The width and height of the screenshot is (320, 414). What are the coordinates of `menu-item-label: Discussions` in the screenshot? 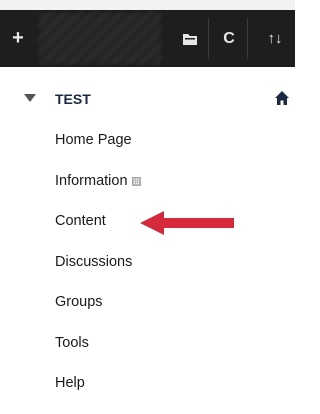 It's located at (94, 261).